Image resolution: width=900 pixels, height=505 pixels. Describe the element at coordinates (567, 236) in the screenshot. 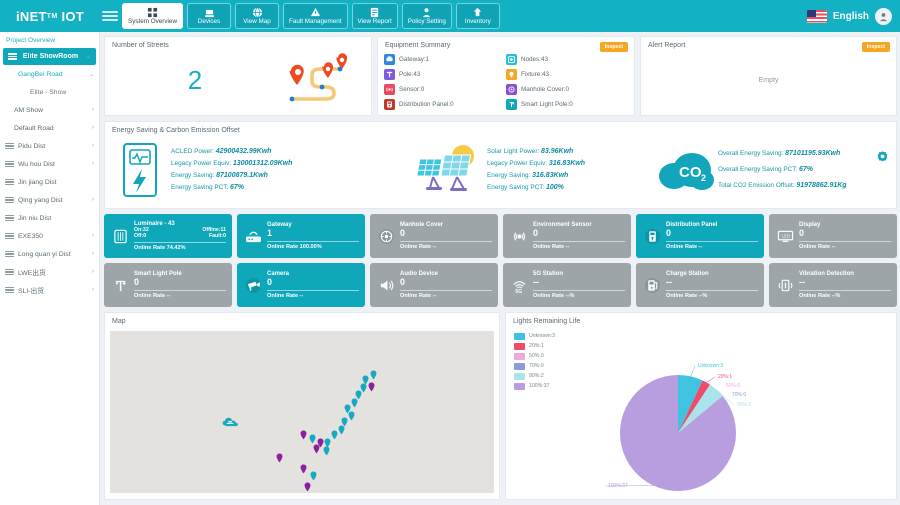

I see `device-tile-environment-sensor: Environment Sensor 0 Online Rate --` at that location.